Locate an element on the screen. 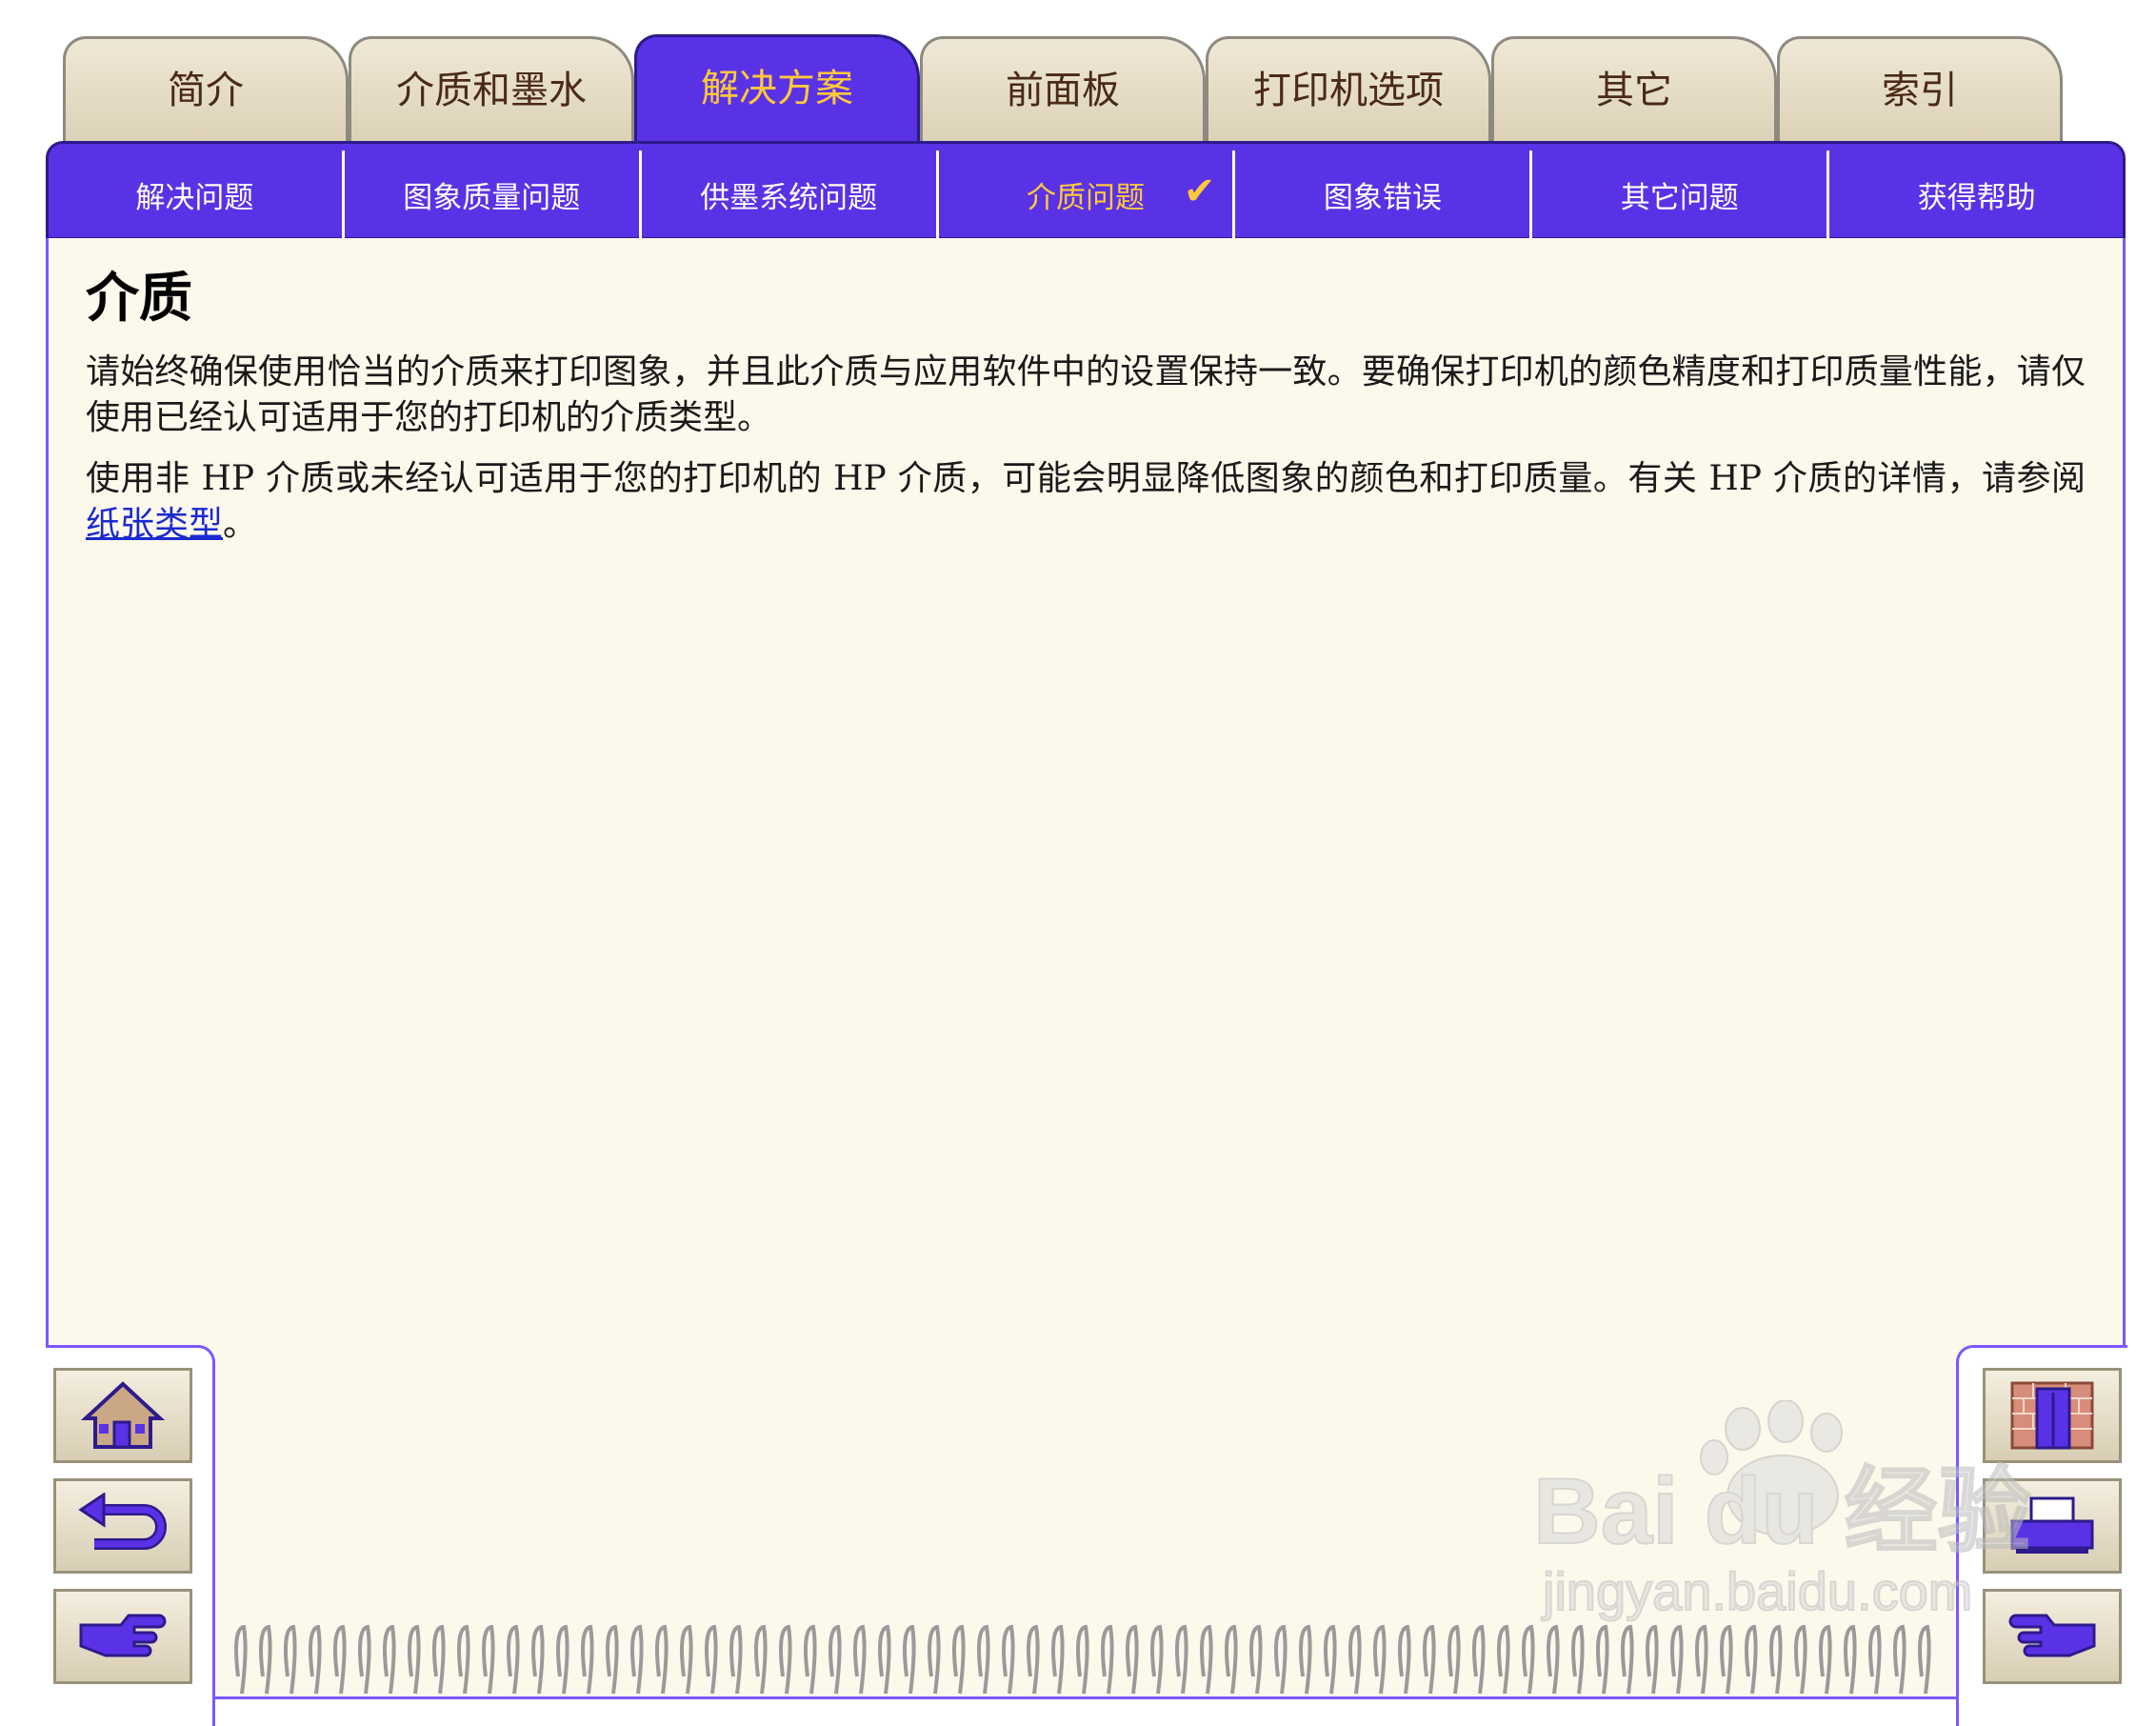  subtab-label: 供墨系统问题 is located at coordinates (789, 197).